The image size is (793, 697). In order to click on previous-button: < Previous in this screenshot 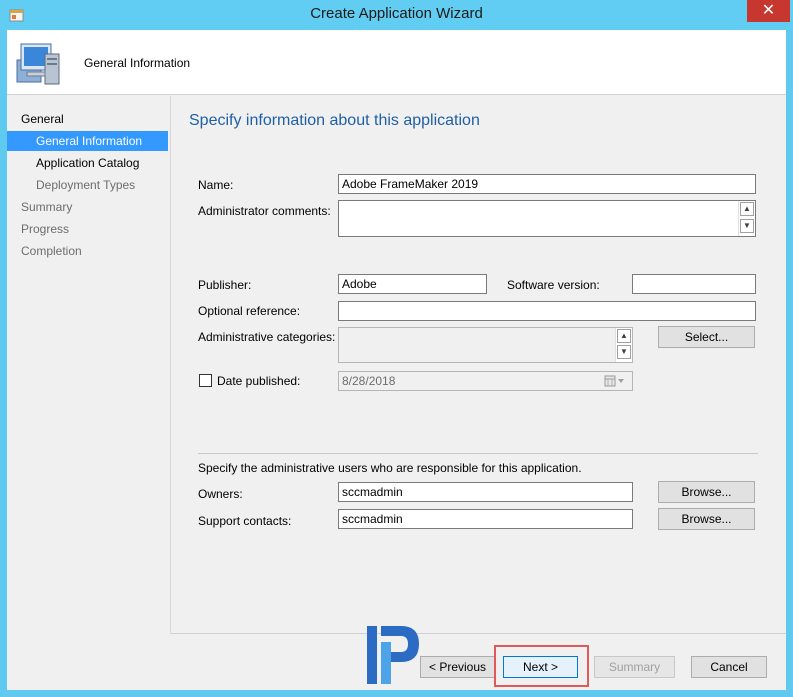, I will do `click(457, 667)`.